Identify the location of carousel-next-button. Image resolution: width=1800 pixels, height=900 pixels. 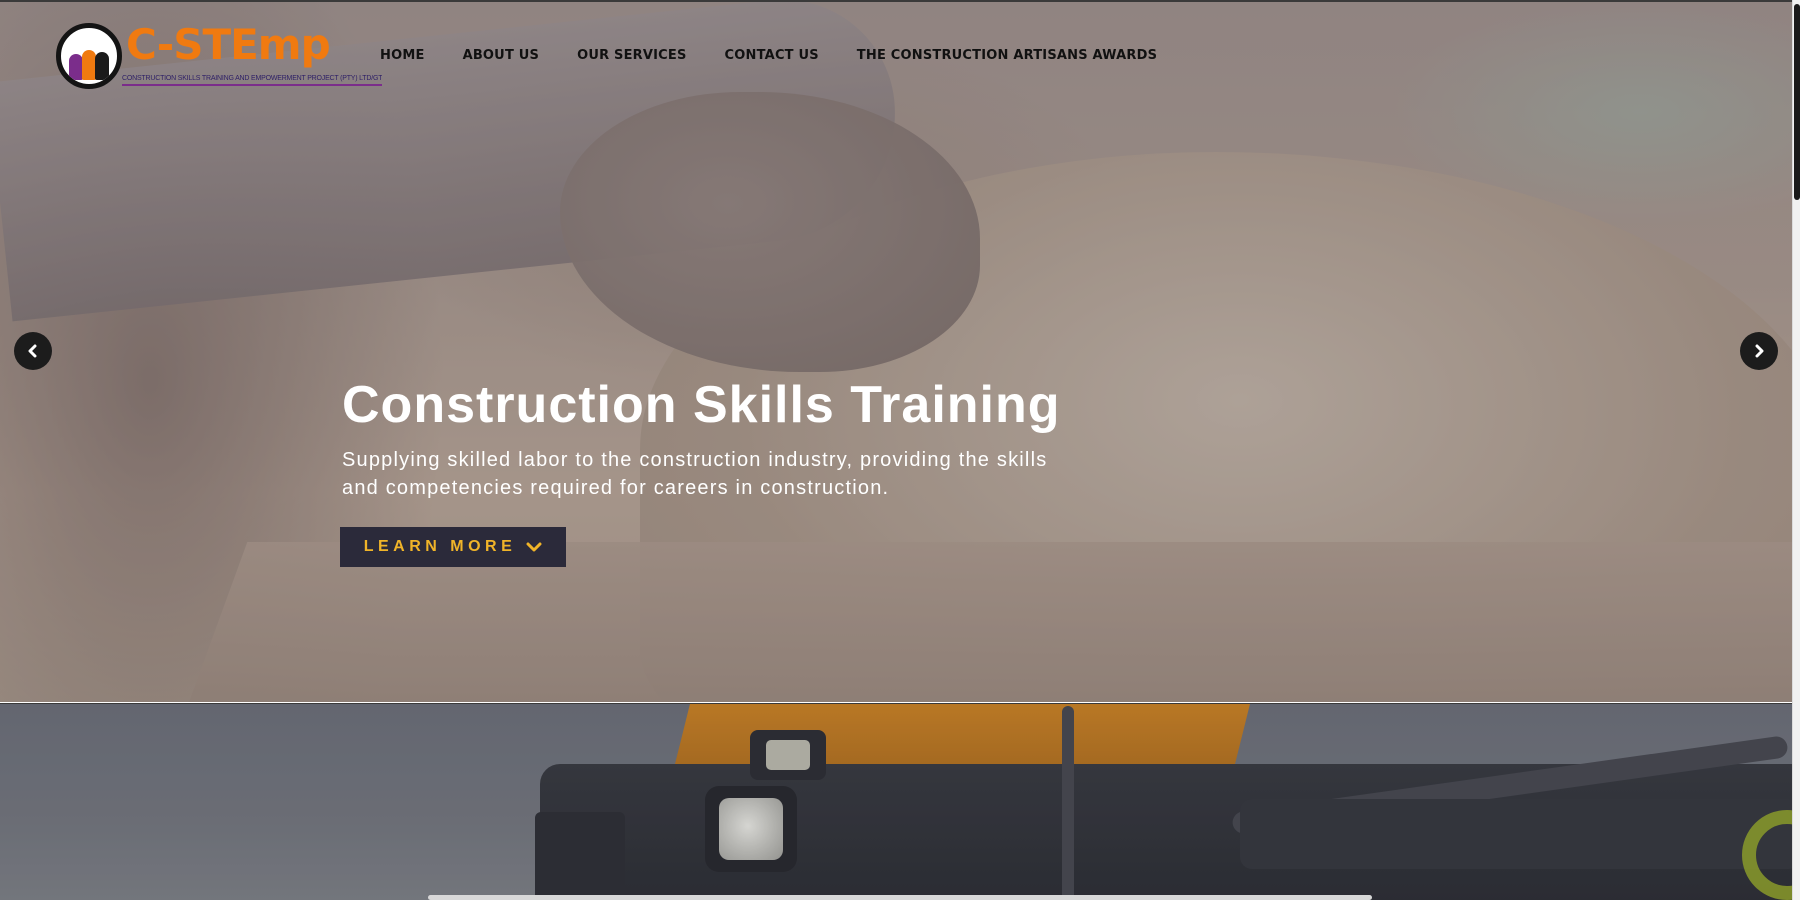
(1759, 351).